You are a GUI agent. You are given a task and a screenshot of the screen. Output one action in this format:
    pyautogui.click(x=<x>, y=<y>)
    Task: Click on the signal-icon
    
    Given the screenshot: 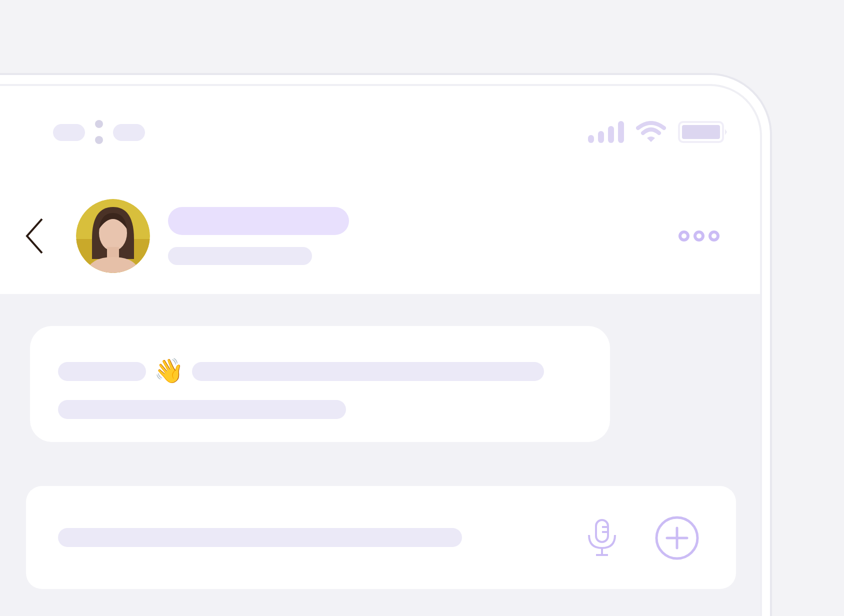 What is the action you would take?
    pyautogui.click(x=606, y=132)
    